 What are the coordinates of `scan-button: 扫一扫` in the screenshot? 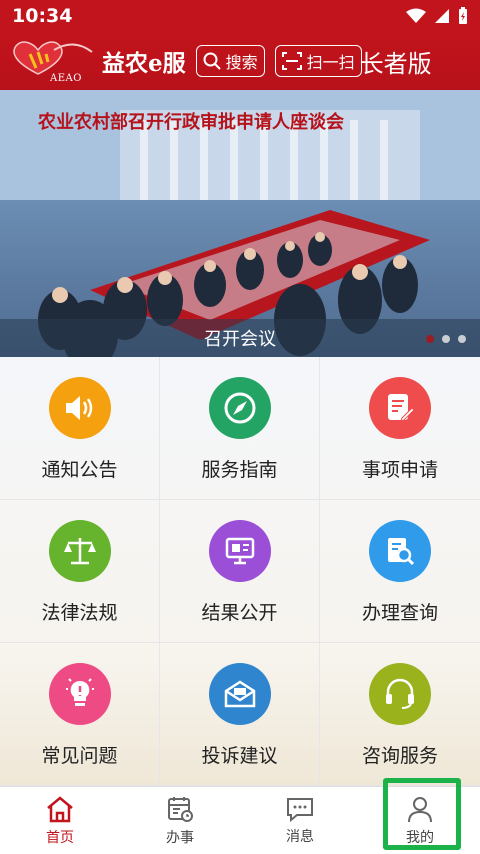 It's located at (318, 61).